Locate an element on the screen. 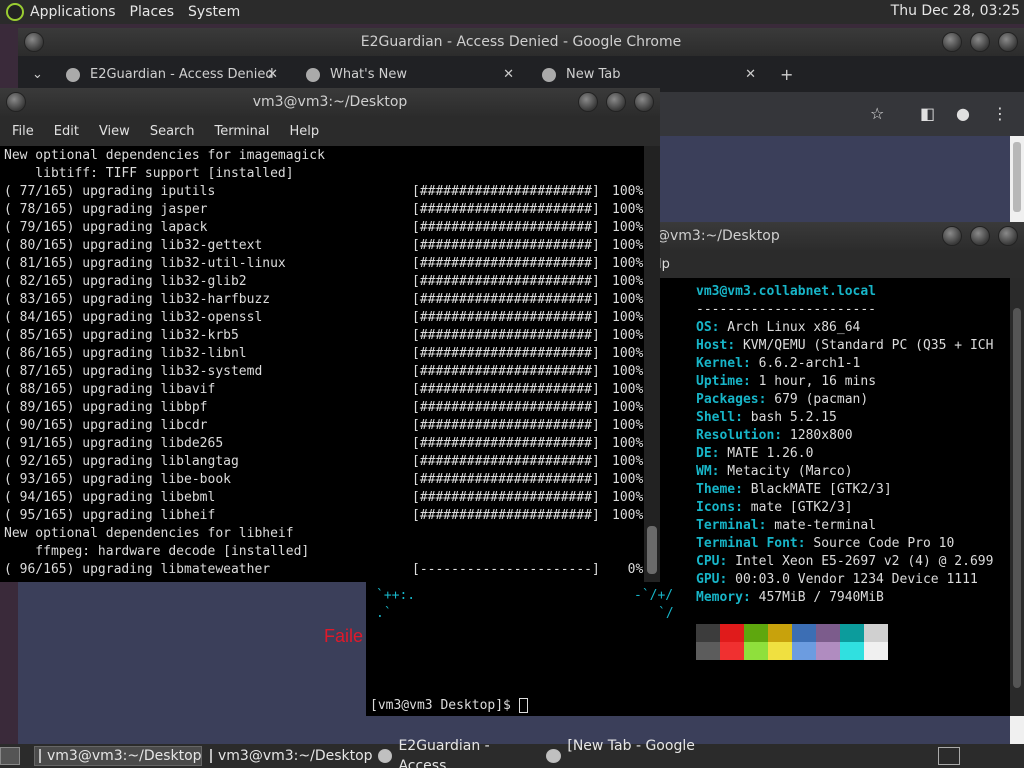 Image resolution: width=1024 pixels, height=768 pixels. ascii-art-line: -`/+/ is located at coordinates (654, 595).